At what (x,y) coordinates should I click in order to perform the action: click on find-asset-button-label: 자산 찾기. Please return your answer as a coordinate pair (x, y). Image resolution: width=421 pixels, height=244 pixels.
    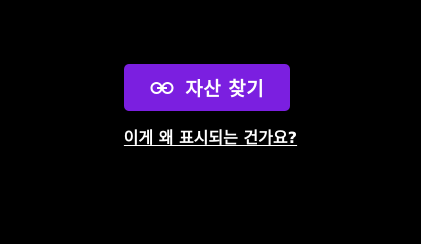
    Looking at the image, I should click on (225, 89).